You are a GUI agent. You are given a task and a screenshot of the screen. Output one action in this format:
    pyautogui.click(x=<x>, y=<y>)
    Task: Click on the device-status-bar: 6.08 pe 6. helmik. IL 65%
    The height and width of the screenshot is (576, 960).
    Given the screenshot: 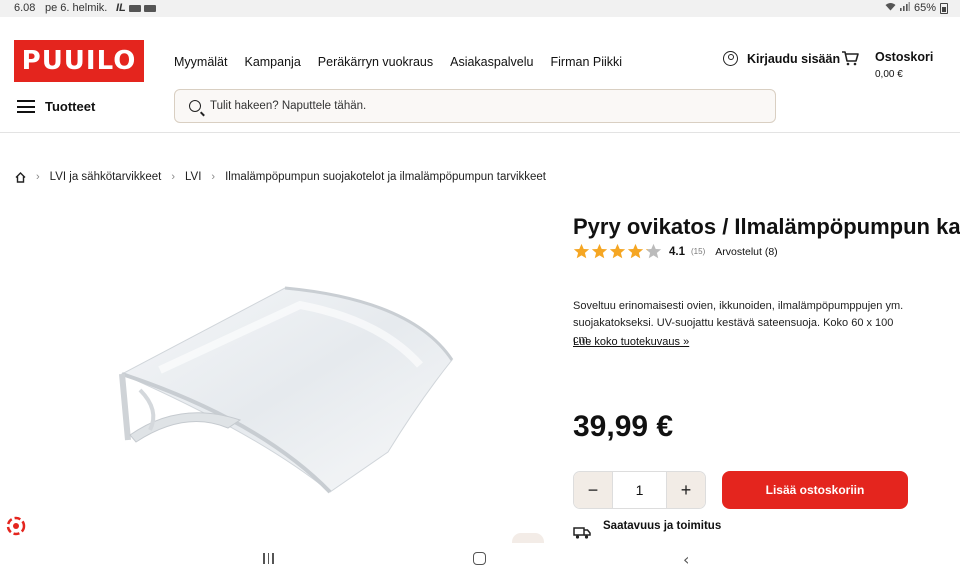 What is the action you would take?
    pyautogui.click(x=480, y=8)
    